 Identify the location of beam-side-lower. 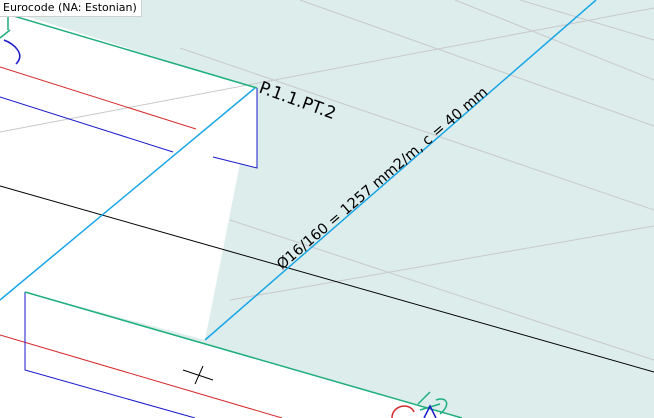
(12, 331).